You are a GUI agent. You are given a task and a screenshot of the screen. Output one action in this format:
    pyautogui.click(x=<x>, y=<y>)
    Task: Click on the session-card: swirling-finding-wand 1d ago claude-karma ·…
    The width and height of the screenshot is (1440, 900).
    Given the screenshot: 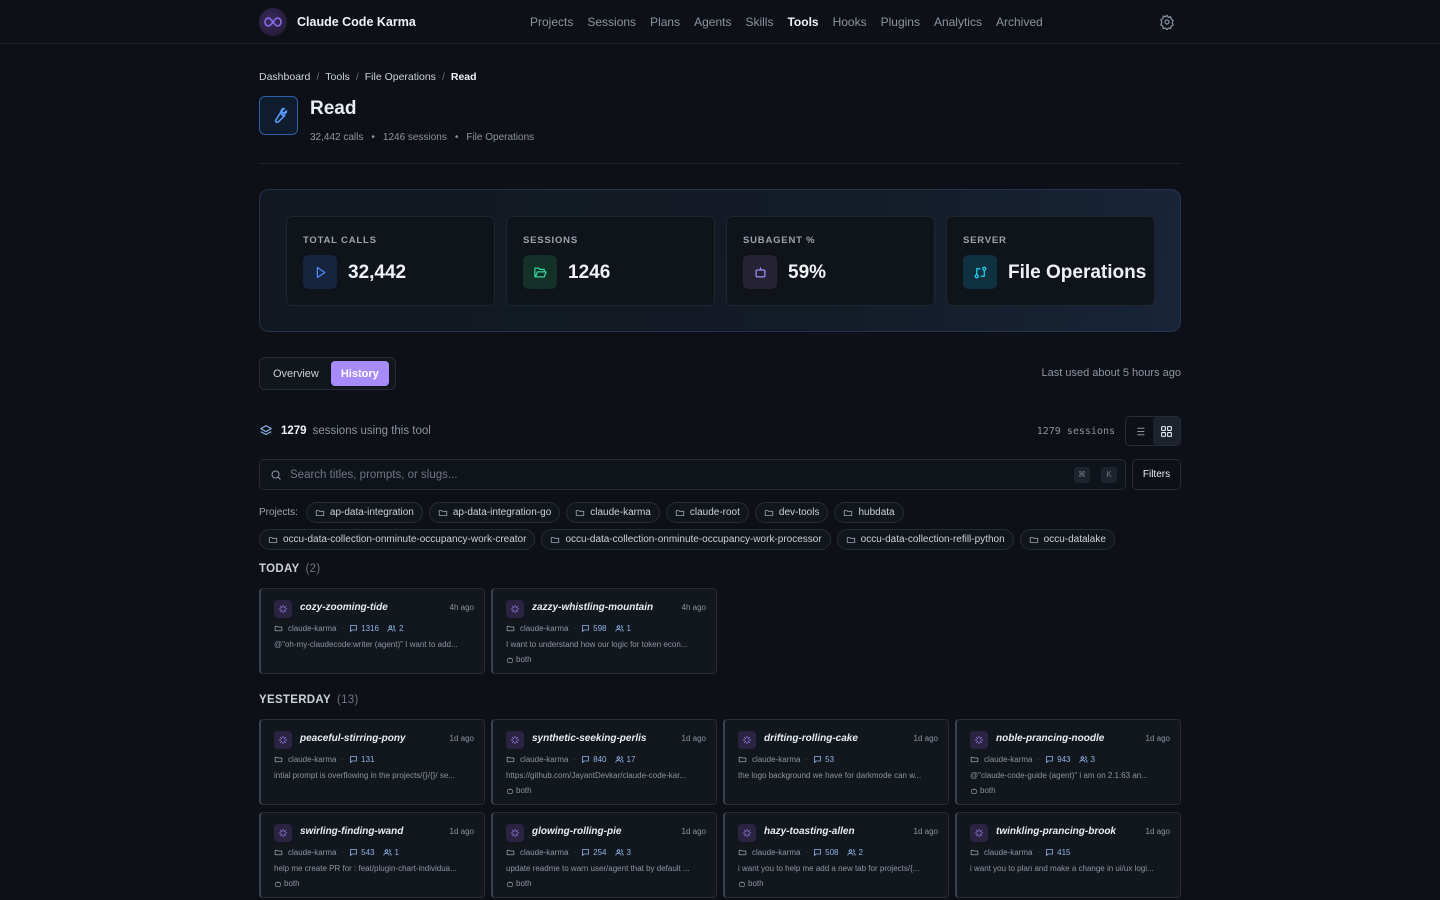 What is the action you would take?
    pyautogui.click(x=372, y=855)
    